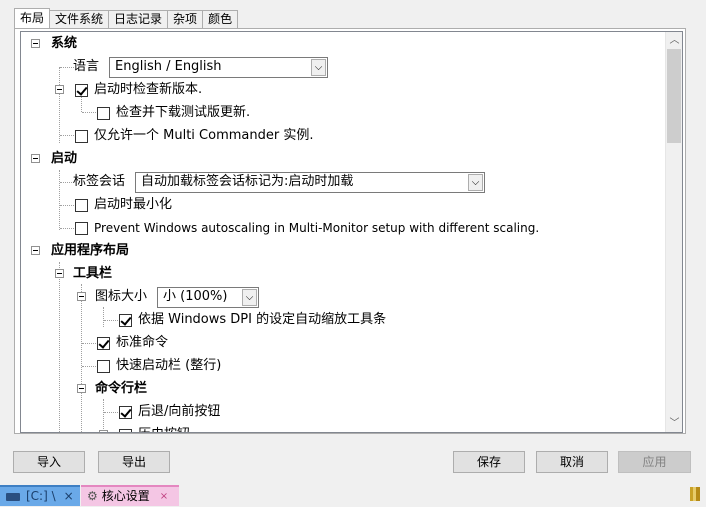  I want to click on single-instance-item: 仅允许一个 Multi Commander 实例., so click(194, 136).